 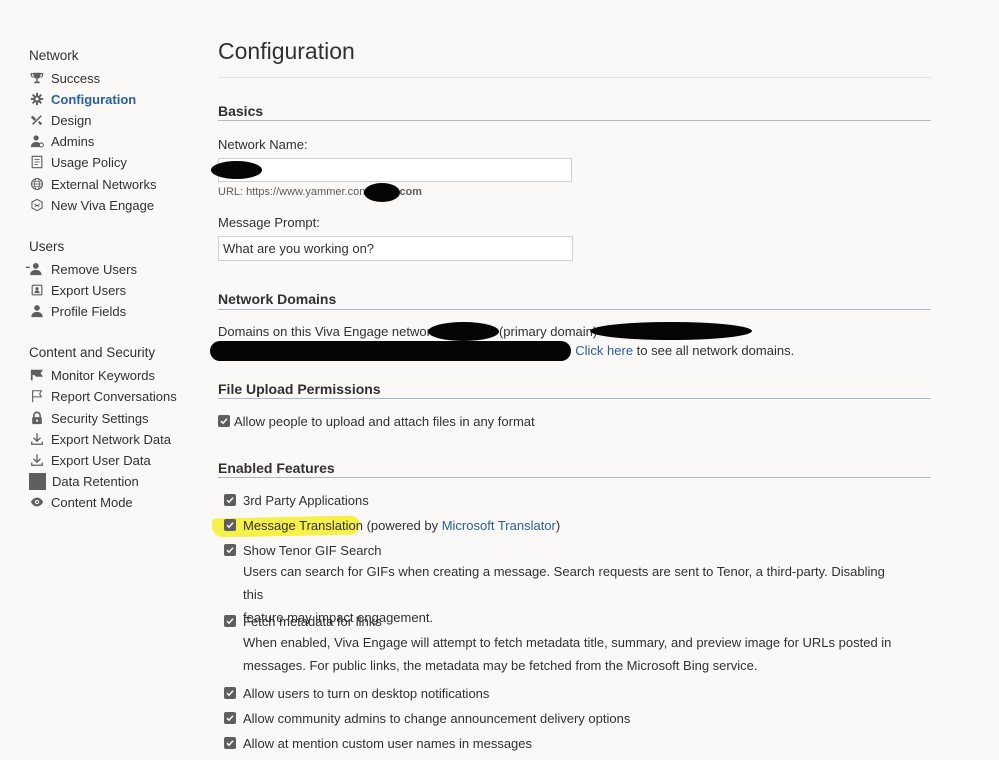 I want to click on section-file-upload-heading: File Upload Permissions, so click(x=299, y=389).